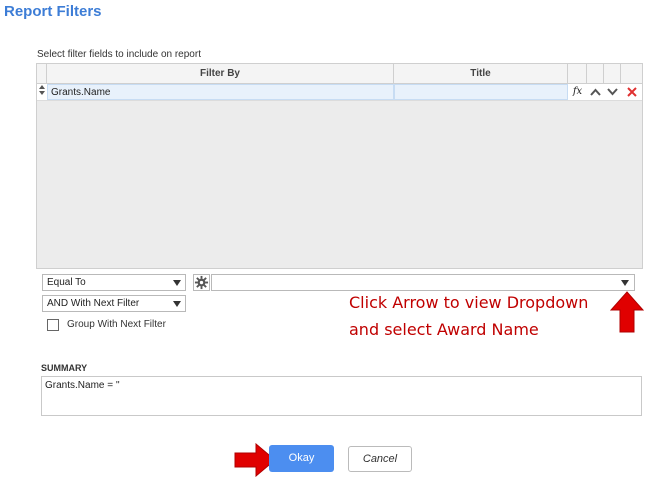 Image resolution: width=652 pixels, height=490 pixels. I want to click on annotation-line-1: Click Arrow to view Dropdown, so click(469, 302).